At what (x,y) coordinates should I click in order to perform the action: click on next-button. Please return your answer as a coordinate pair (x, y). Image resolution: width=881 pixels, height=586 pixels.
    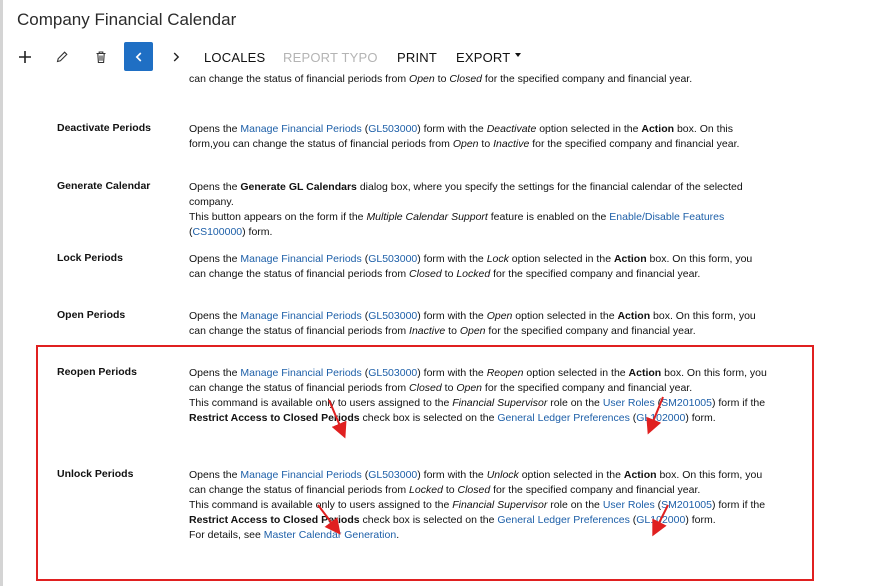
    Looking at the image, I should click on (176, 57).